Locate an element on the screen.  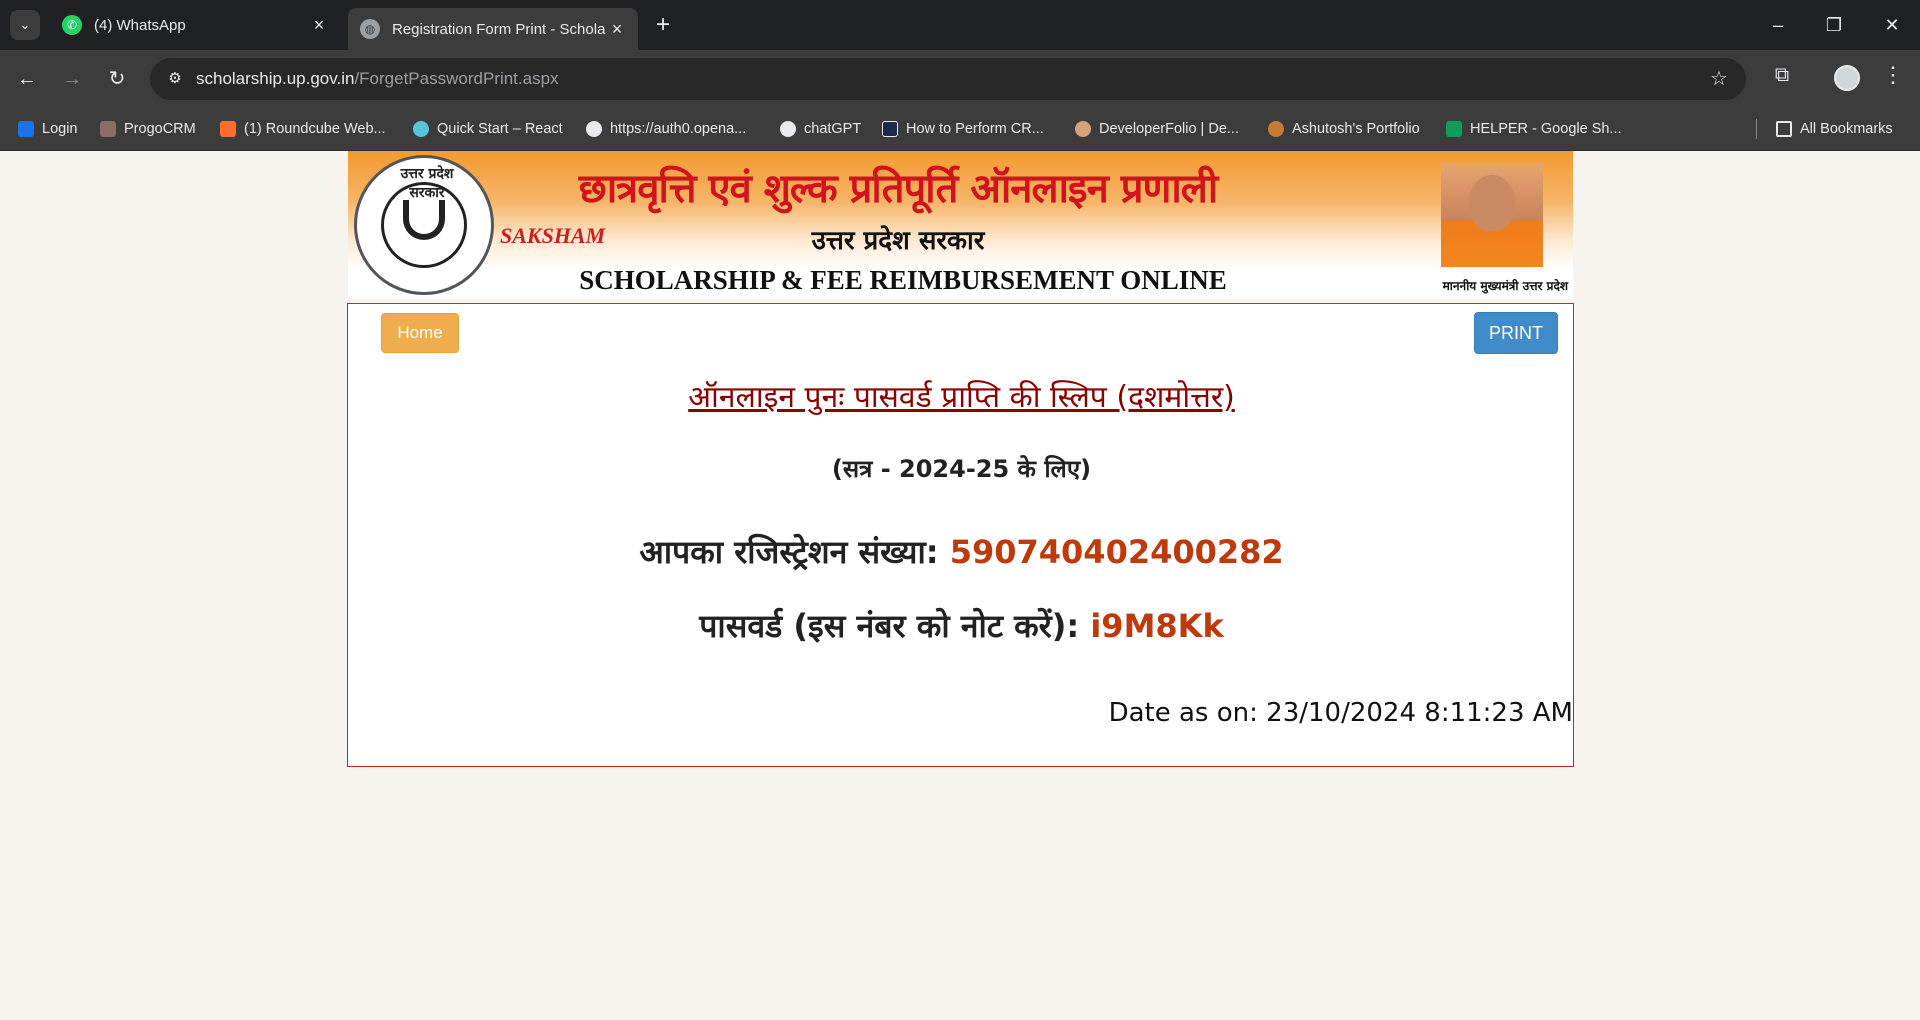
date-value: 23/10/2024 8:11:23 AM is located at coordinates (1419, 713).